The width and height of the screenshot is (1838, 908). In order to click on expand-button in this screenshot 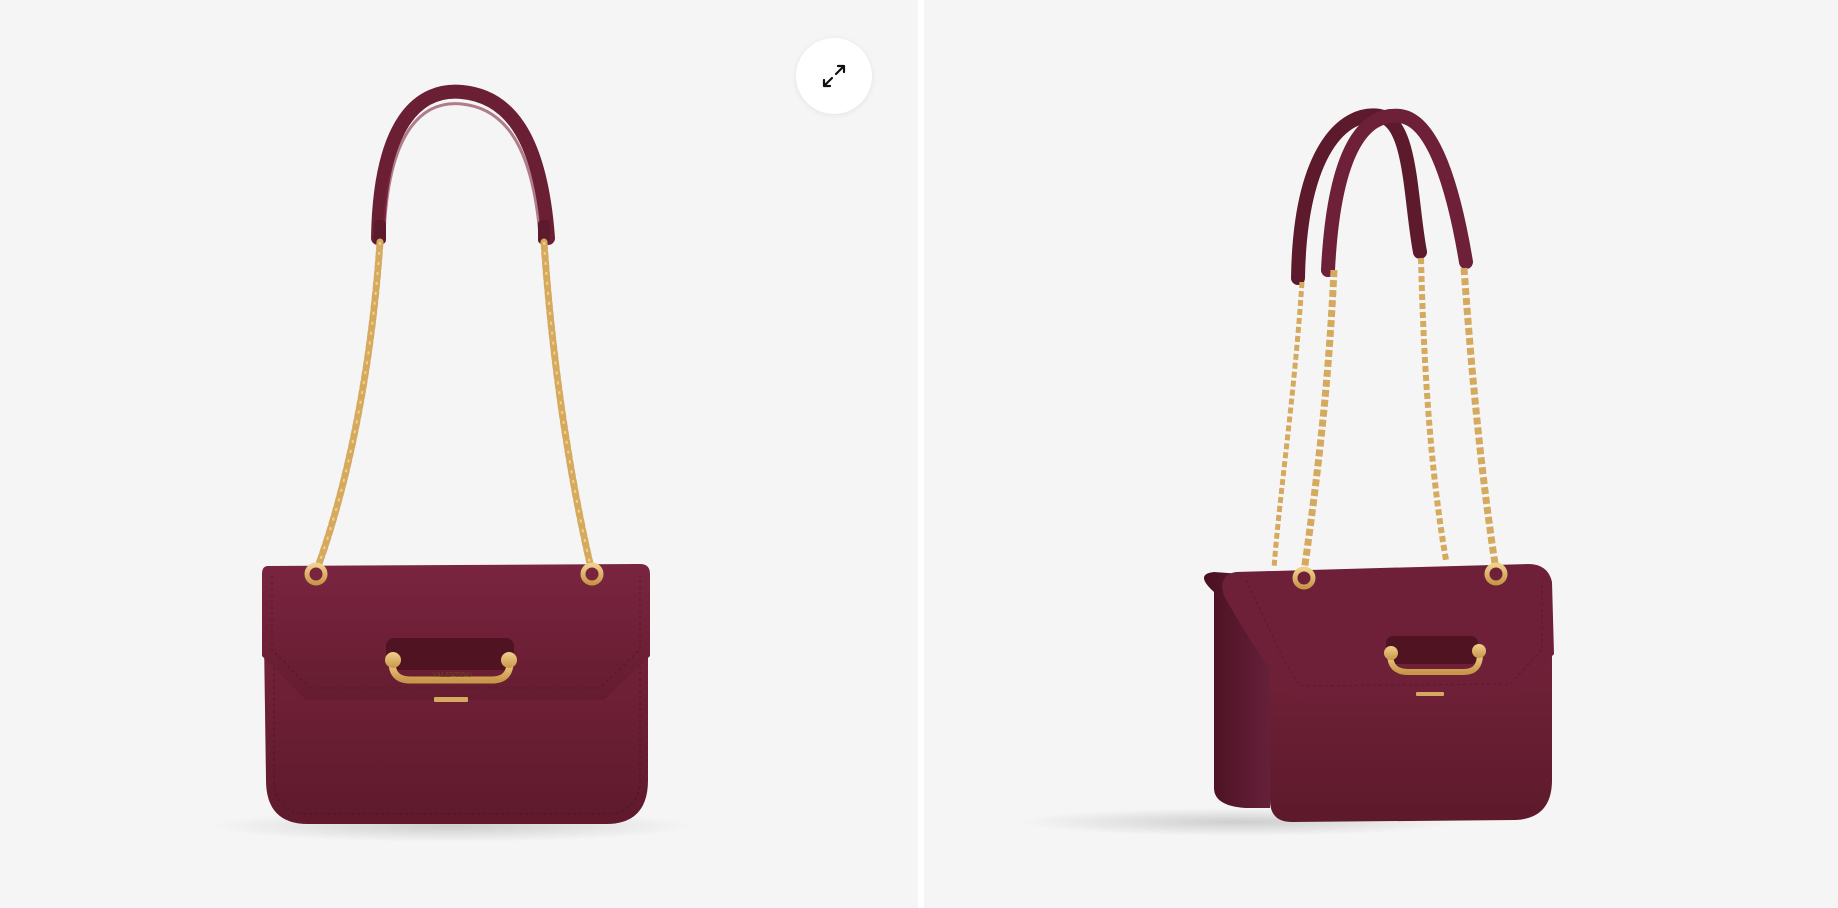, I will do `click(834, 76)`.